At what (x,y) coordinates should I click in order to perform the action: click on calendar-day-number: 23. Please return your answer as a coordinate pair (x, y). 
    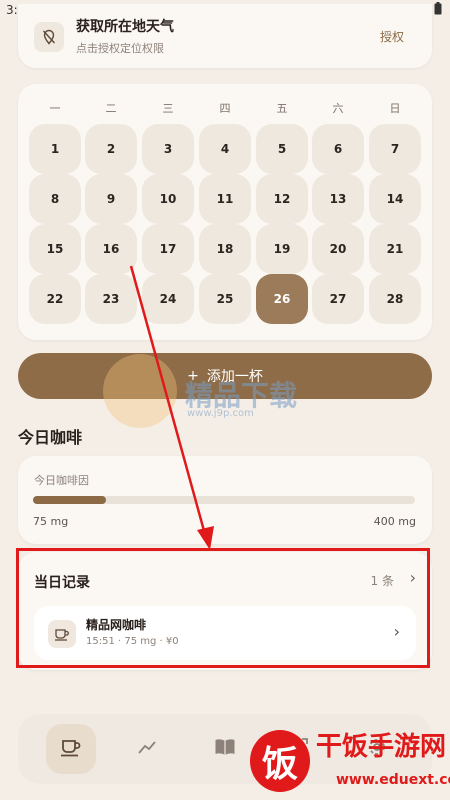
    Looking at the image, I should click on (111, 299).